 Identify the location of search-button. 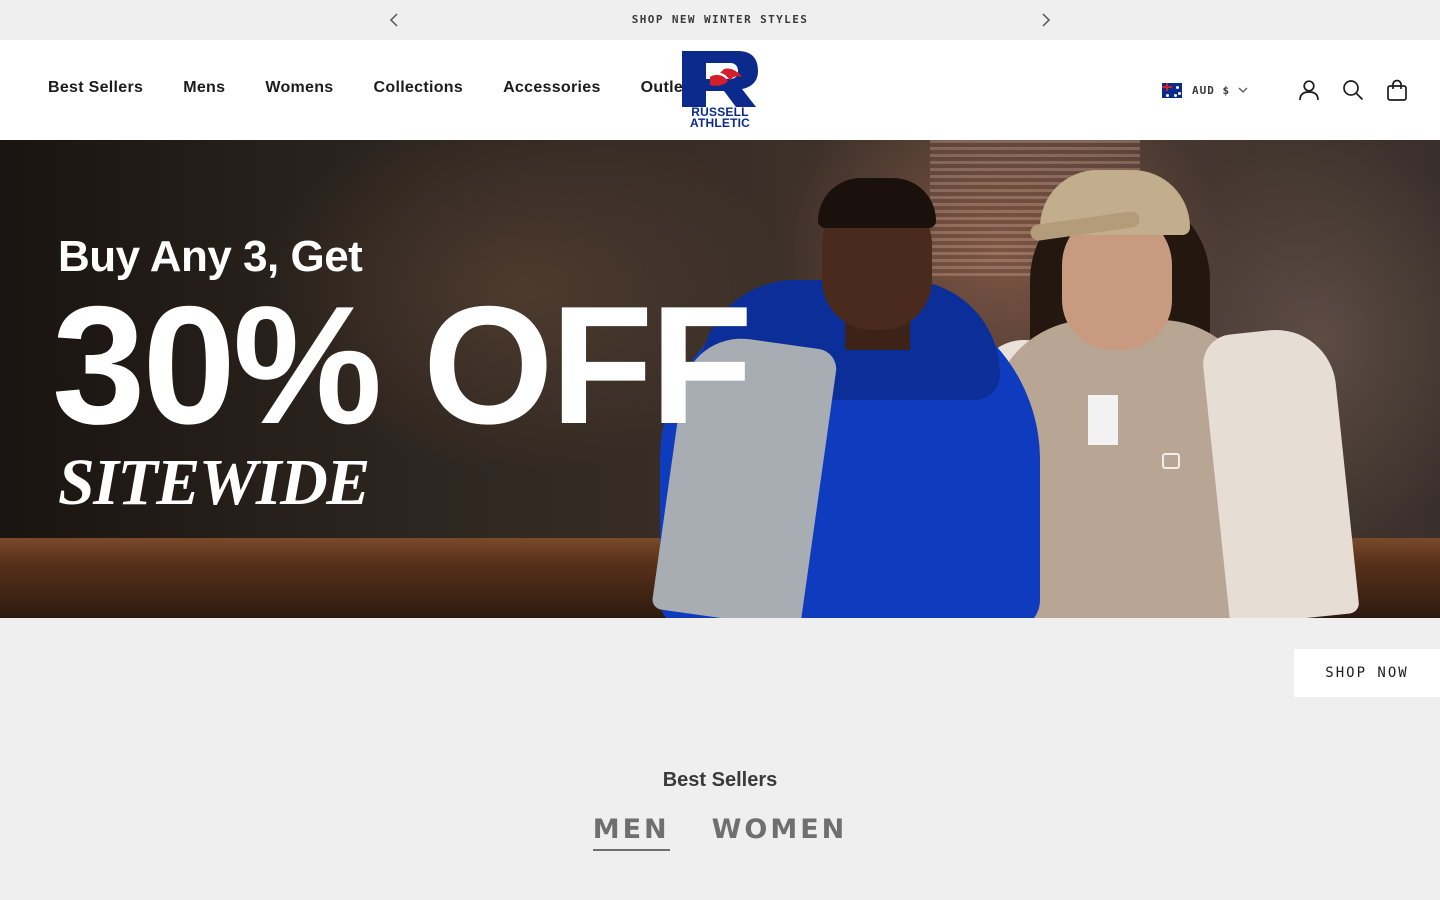
(1353, 90).